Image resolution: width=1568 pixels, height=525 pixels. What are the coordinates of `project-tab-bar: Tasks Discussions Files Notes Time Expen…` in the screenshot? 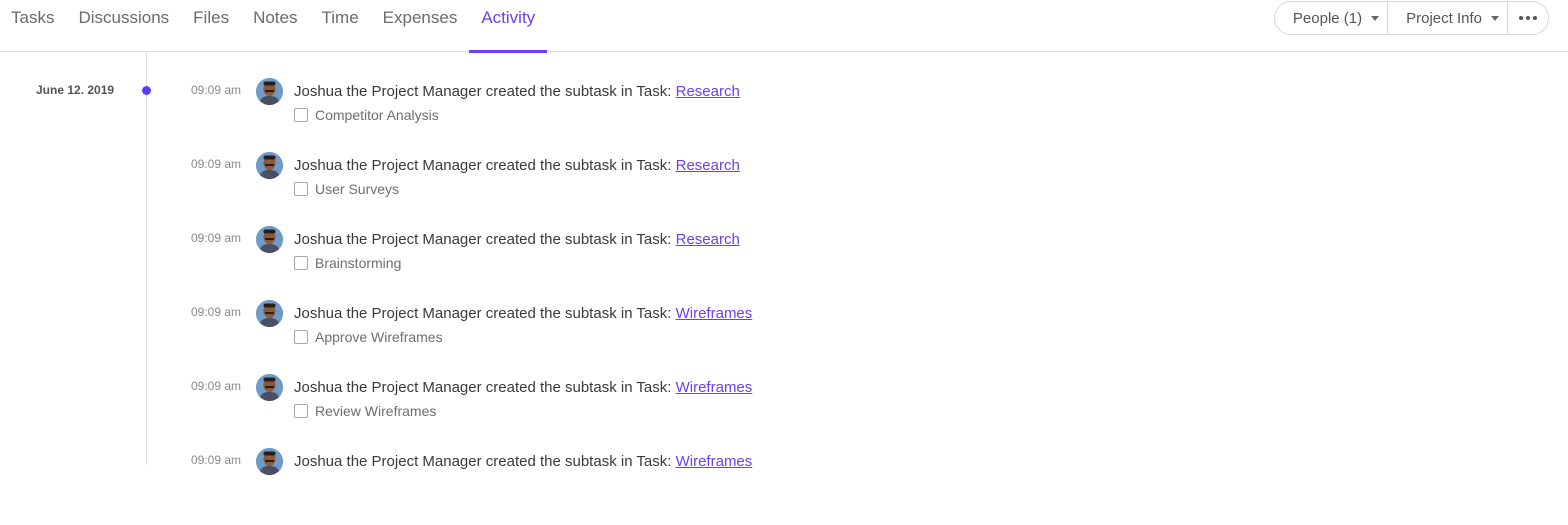 It's located at (784, 26).